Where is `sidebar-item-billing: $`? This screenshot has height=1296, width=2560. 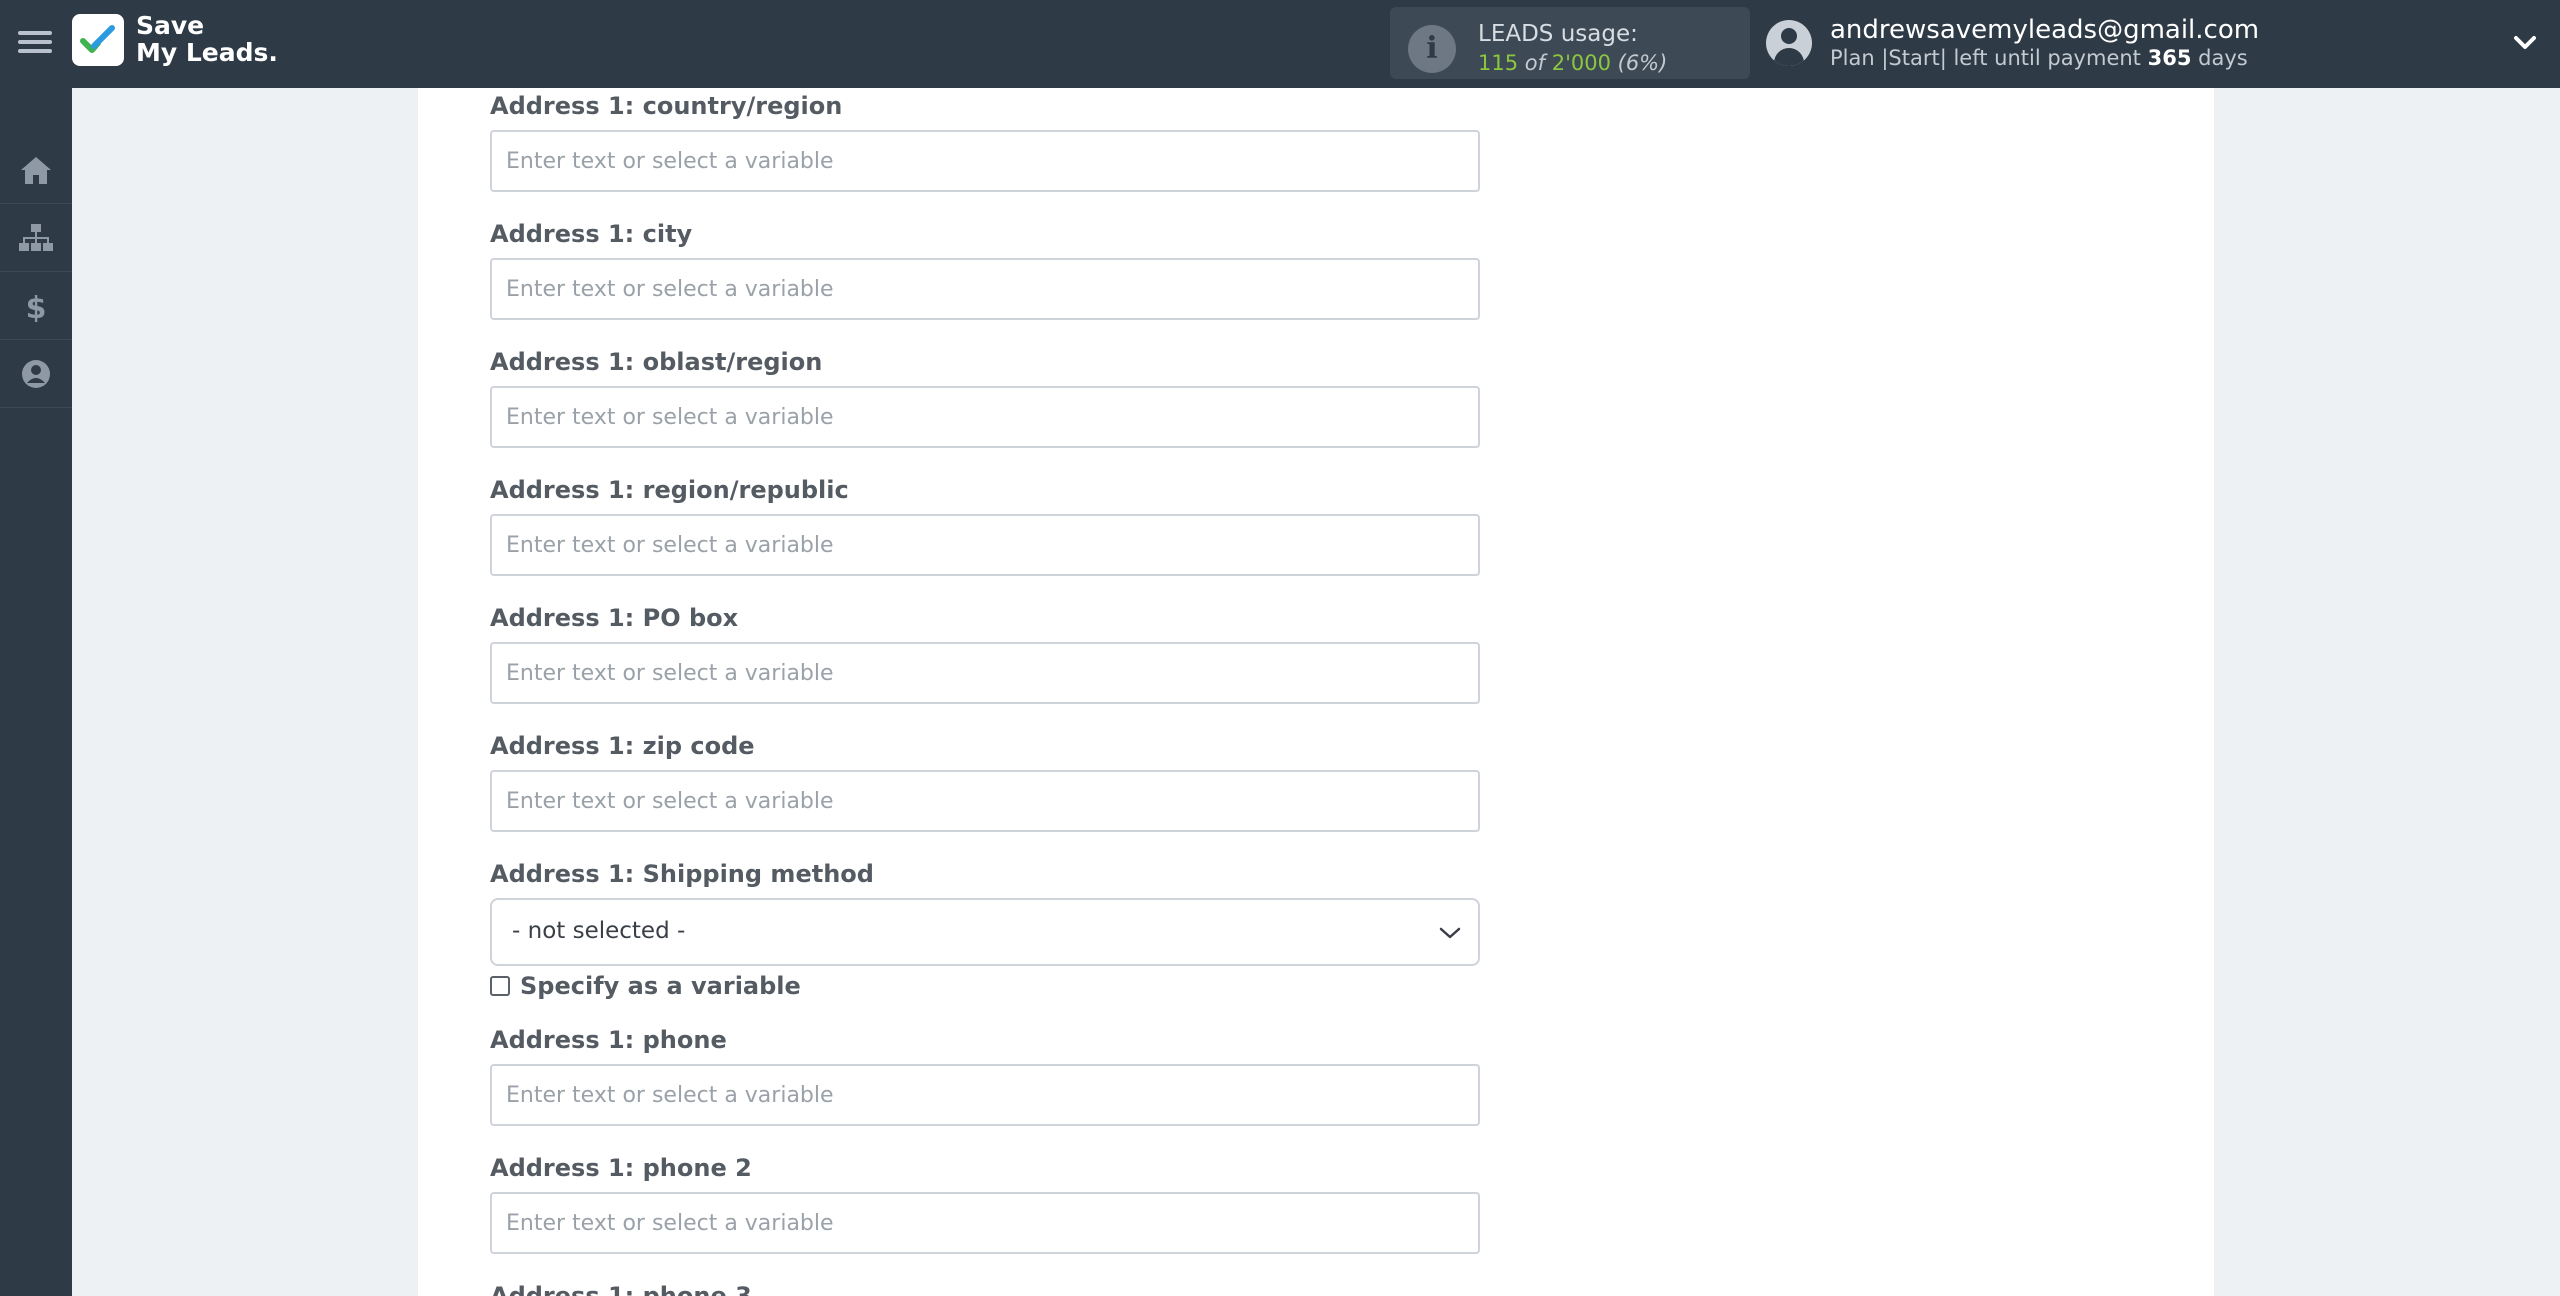
sidebar-item-billing: $ is located at coordinates (36, 306).